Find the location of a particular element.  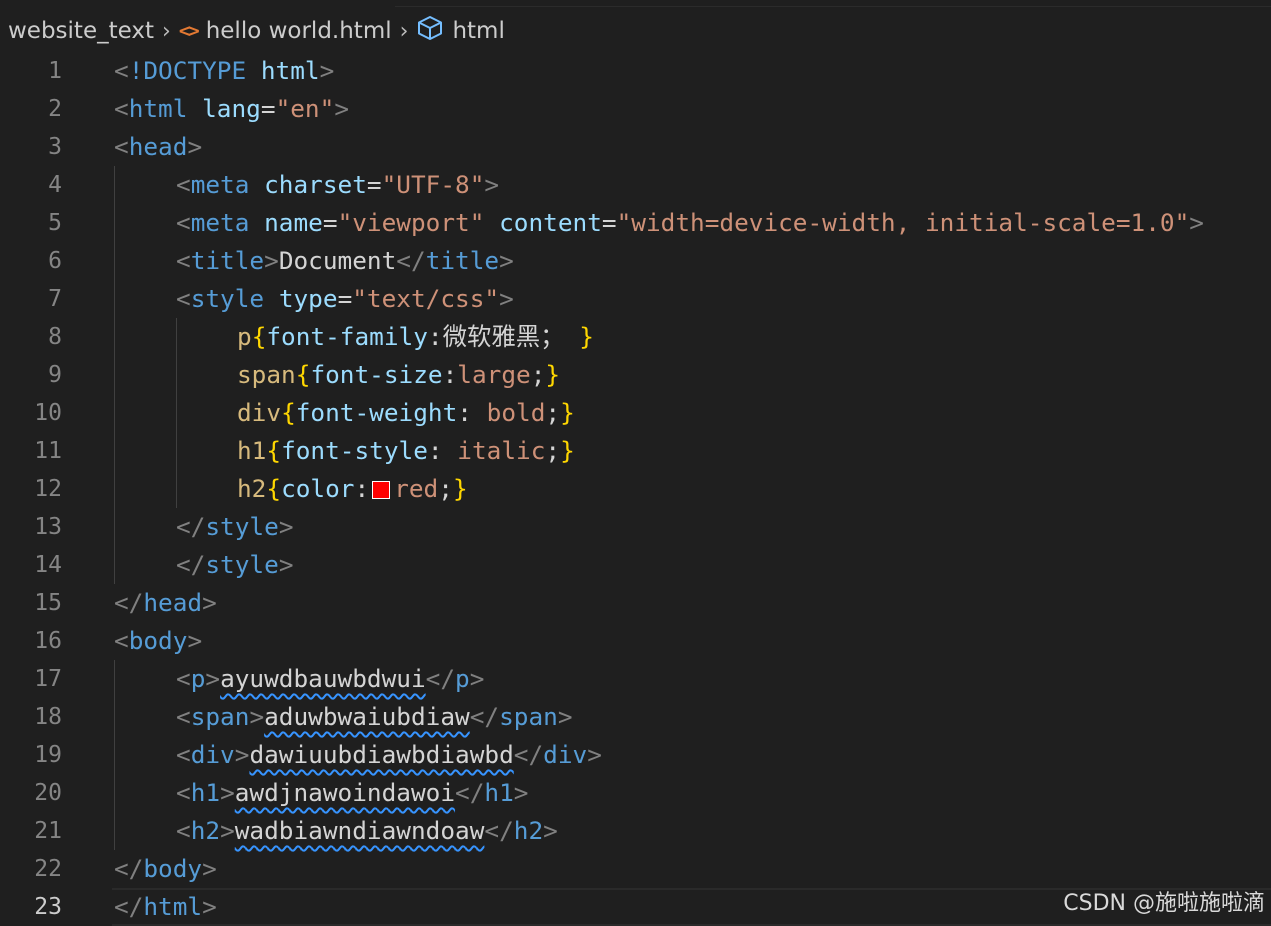

line-number: 7 is located at coordinates (55, 299).